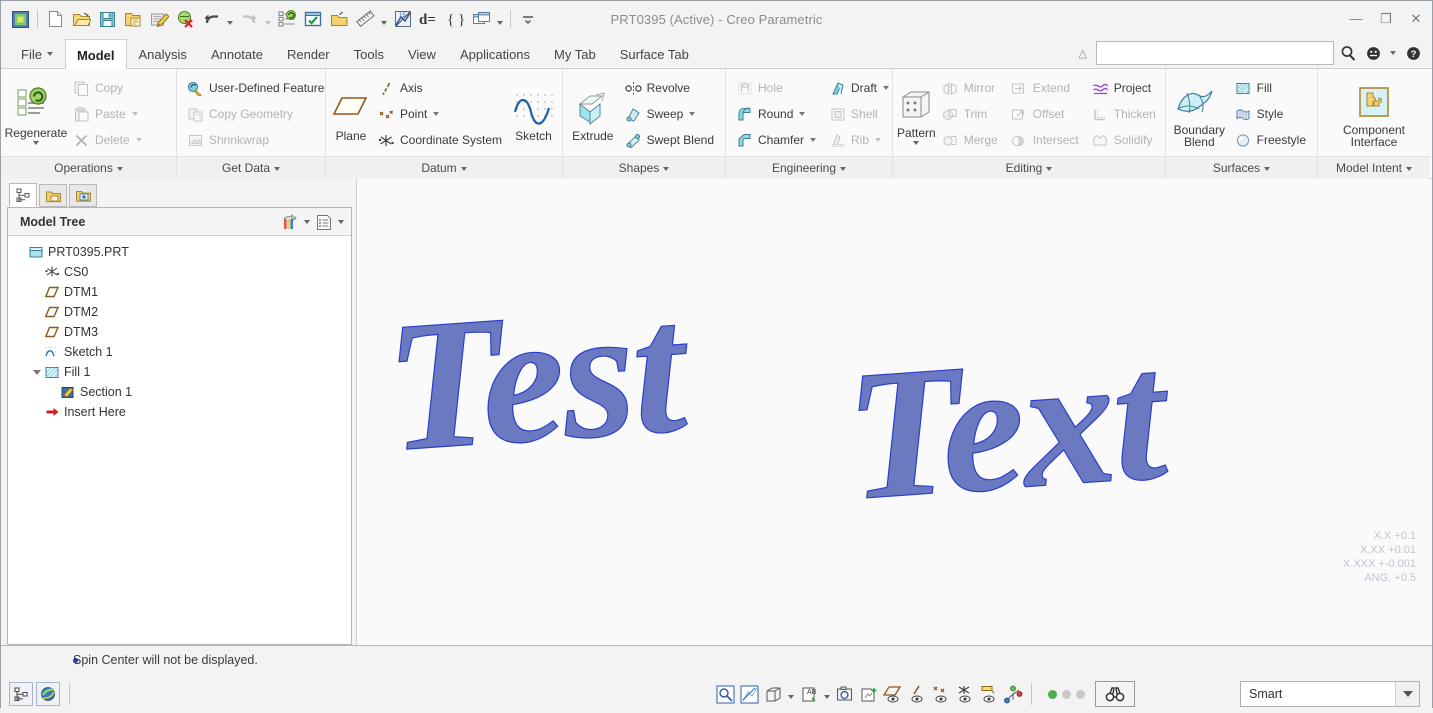 The height and width of the screenshot is (713, 1433). What do you see at coordinates (256, 114) in the screenshot?
I see `copy-geometry-button: Copy Geometry` at bounding box center [256, 114].